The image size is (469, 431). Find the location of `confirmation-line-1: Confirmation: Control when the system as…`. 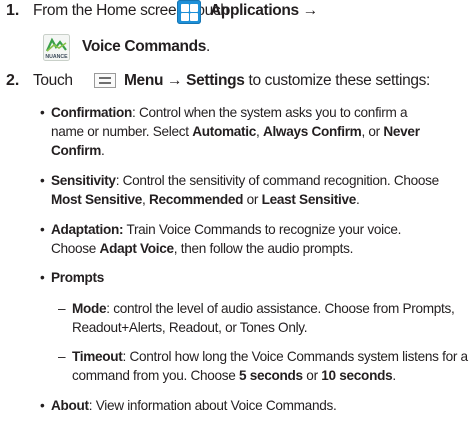

confirmation-line-1: Confirmation: Control when the system as… is located at coordinates (229, 112).